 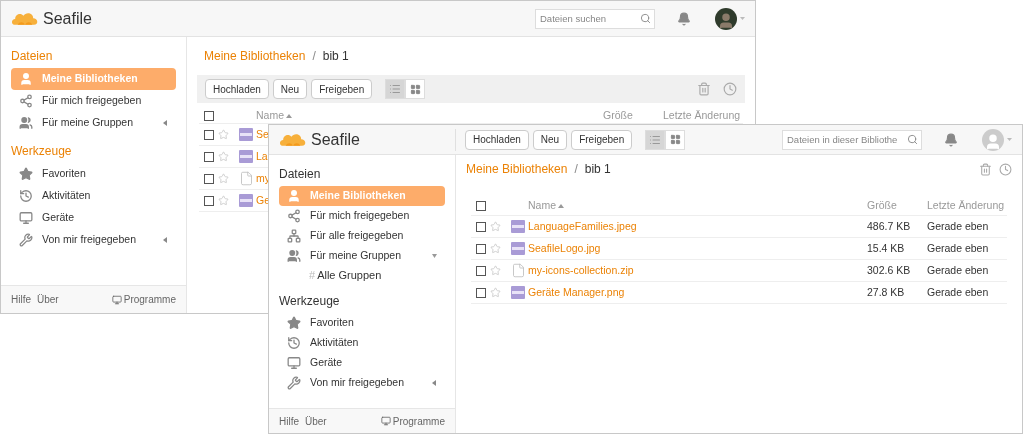 What do you see at coordinates (852, 139) in the screenshot?
I see `search-field: Dateien in dieser Bibliothe` at bounding box center [852, 139].